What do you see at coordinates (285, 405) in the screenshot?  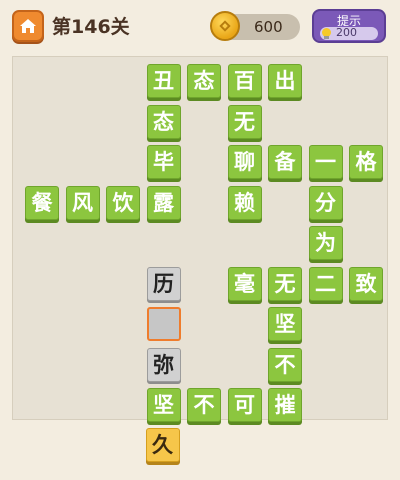 I see `idiom-tile: 摧` at bounding box center [285, 405].